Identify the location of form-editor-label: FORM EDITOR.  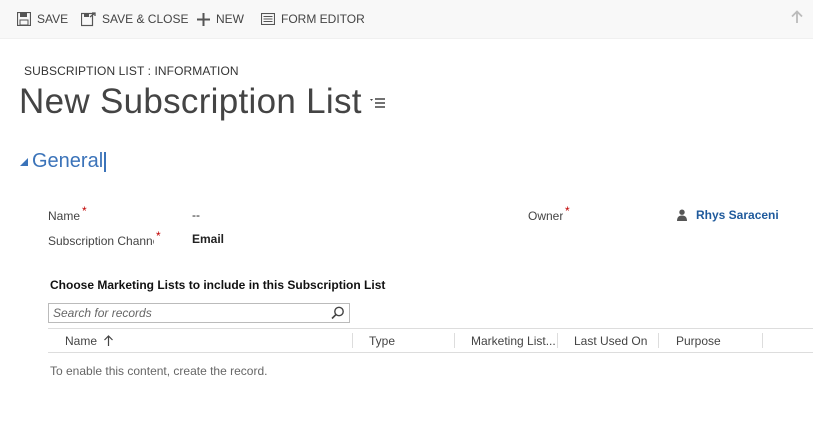
(323, 19).